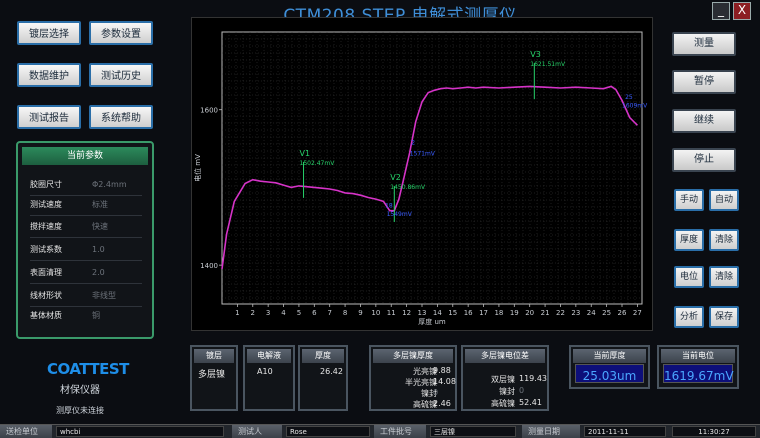 This screenshot has height=438, width=760. What do you see at coordinates (535, 54) in the screenshot?
I see `marker-name: V3` at bounding box center [535, 54].